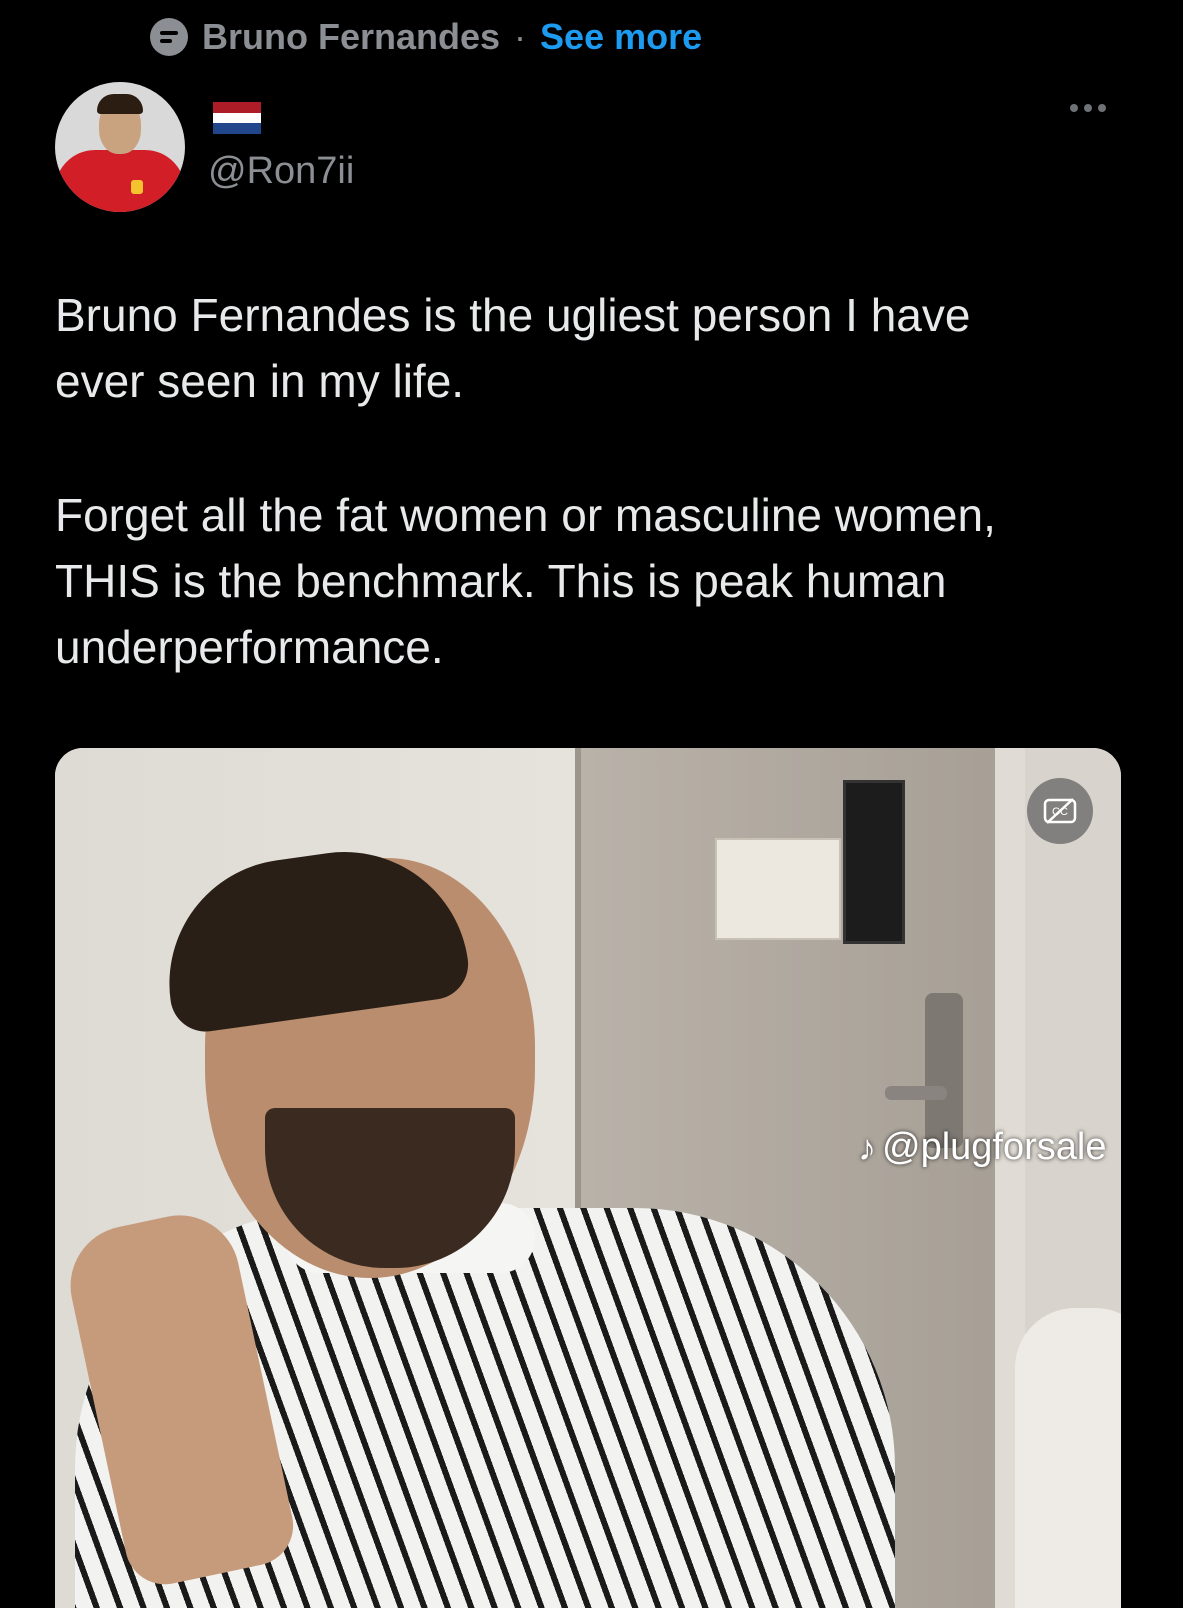 The image size is (1183, 1608). What do you see at coordinates (1088, 108) in the screenshot?
I see `more-options-icon` at bounding box center [1088, 108].